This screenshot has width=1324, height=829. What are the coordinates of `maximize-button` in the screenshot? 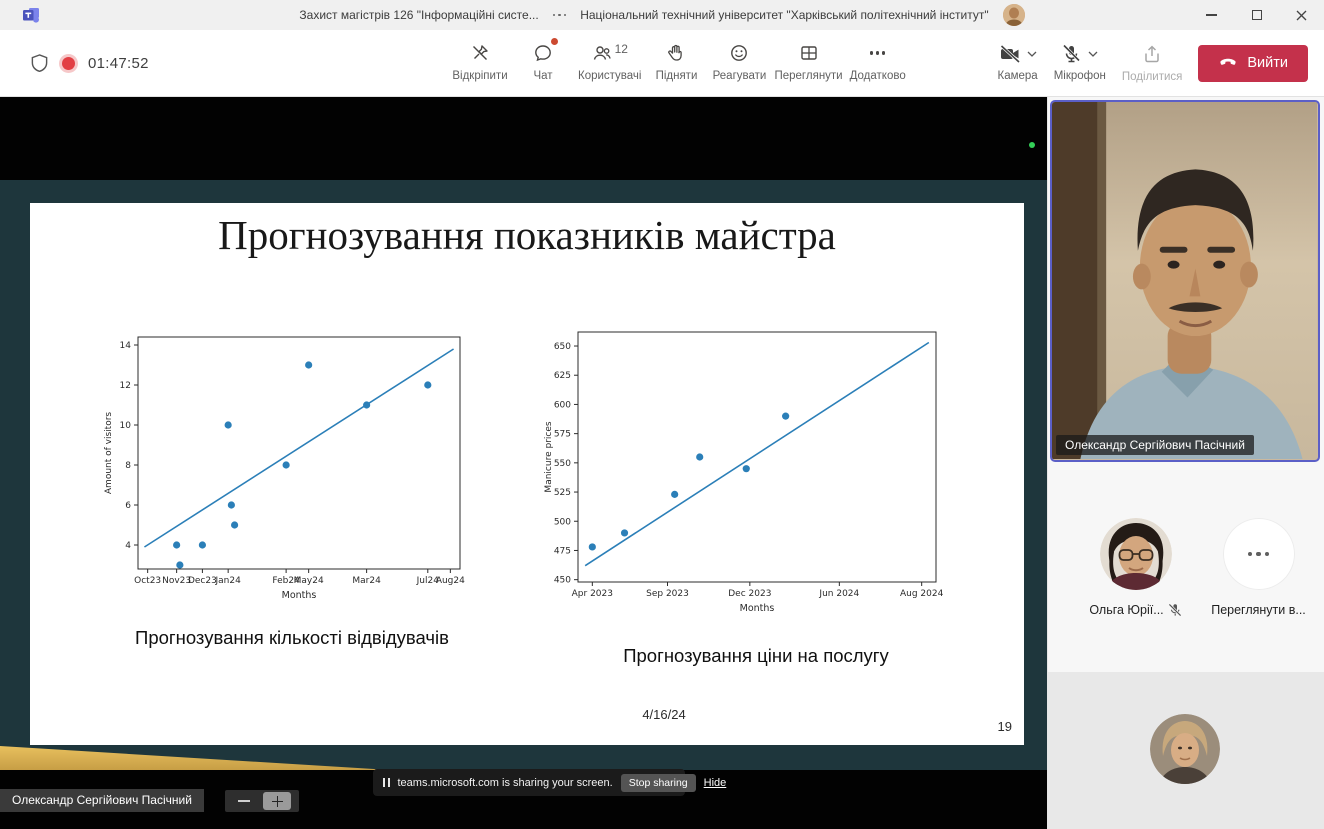 It's located at (1256, 15).